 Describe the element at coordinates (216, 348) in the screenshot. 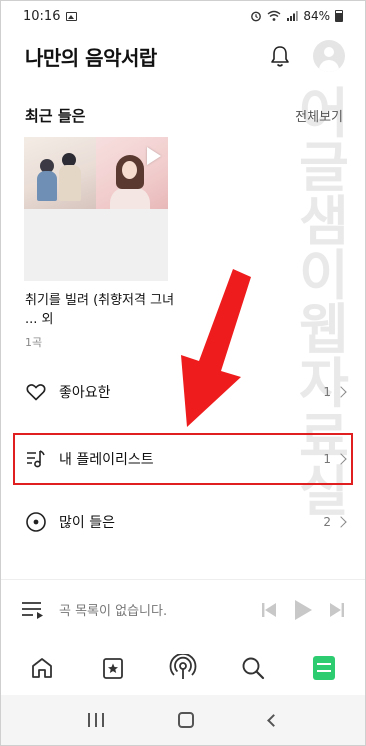

I see `red-arrow-annotation` at that location.